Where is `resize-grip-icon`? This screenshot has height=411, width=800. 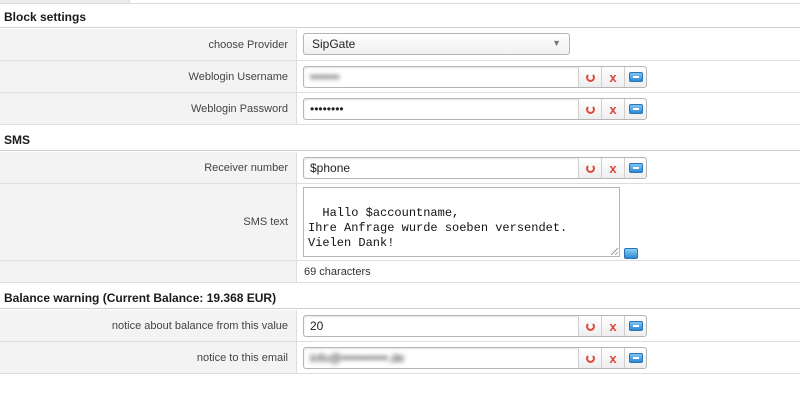
resize-grip-icon is located at coordinates (614, 251).